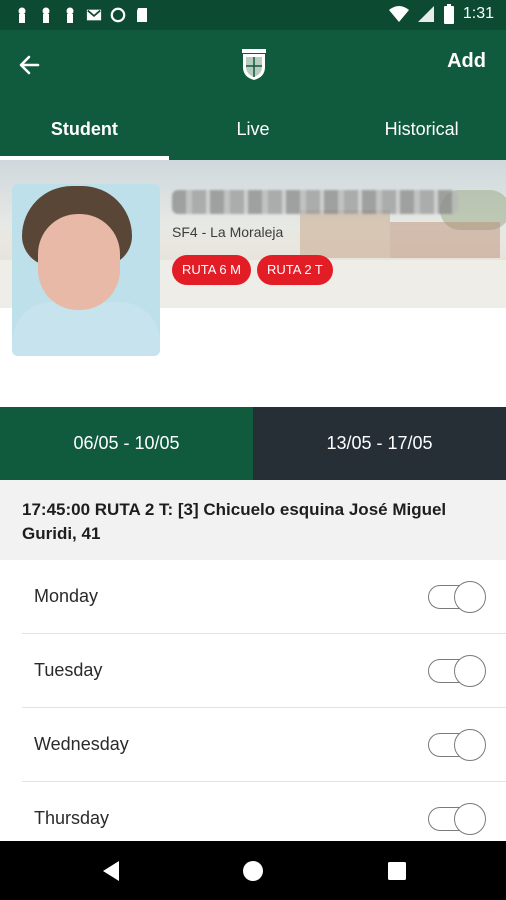  What do you see at coordinates (68, 670) in the screenshot?
I see `day-label: Tuesday` at bounding box center [68, 670].